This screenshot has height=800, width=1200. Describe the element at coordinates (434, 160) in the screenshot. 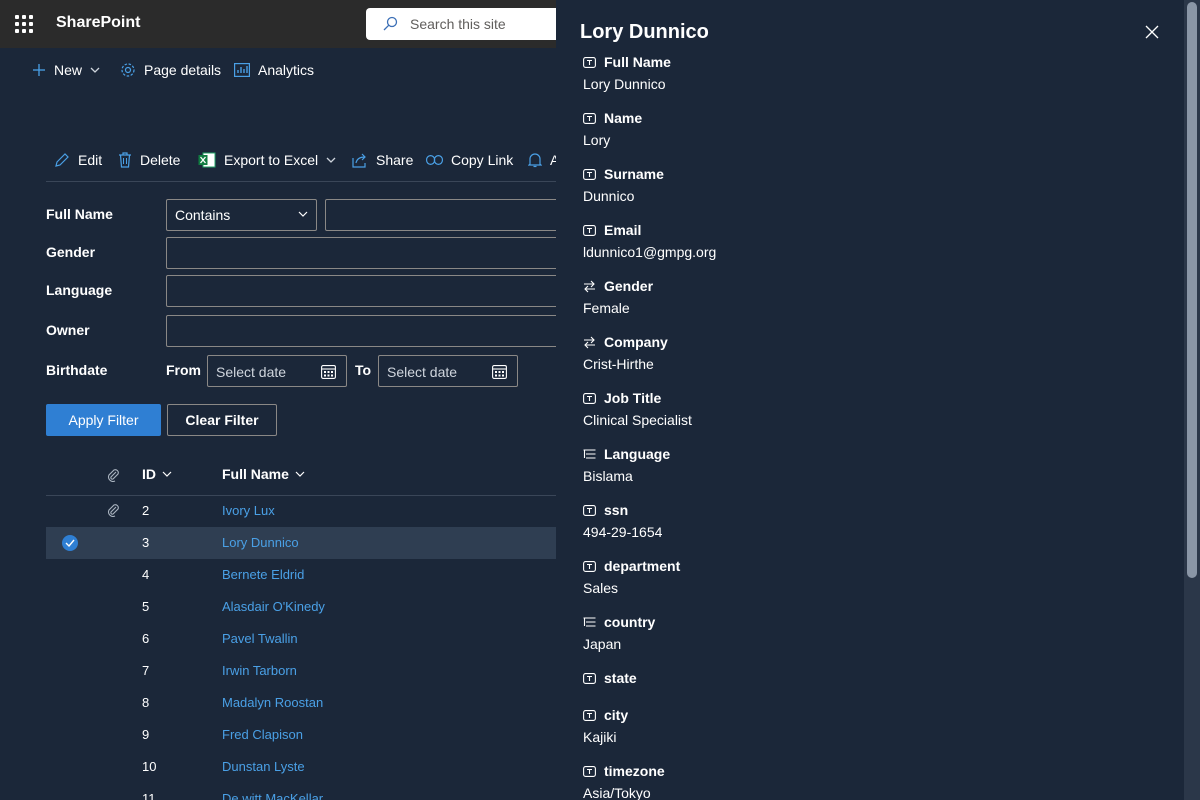

I see `link-icon` at that location.